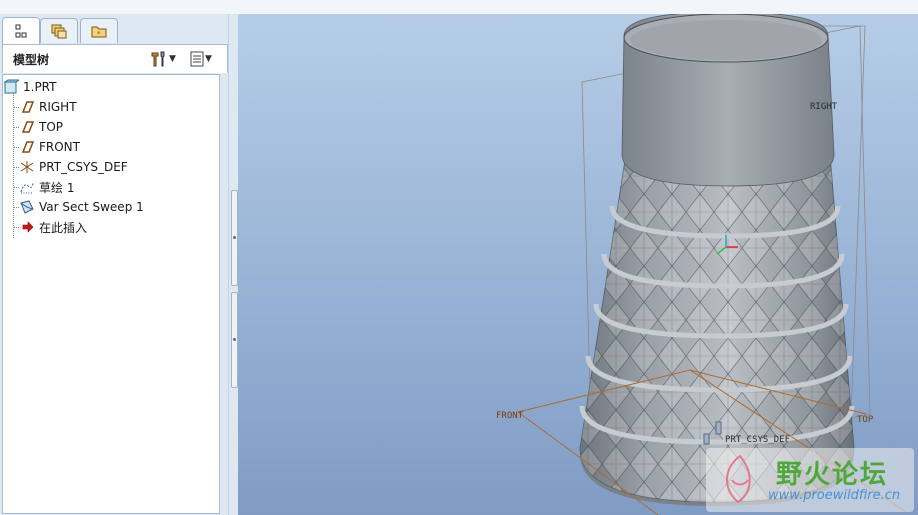 The width and height of the screenshot is (918, 515). I want to click on top-strip, so click(459, 7).